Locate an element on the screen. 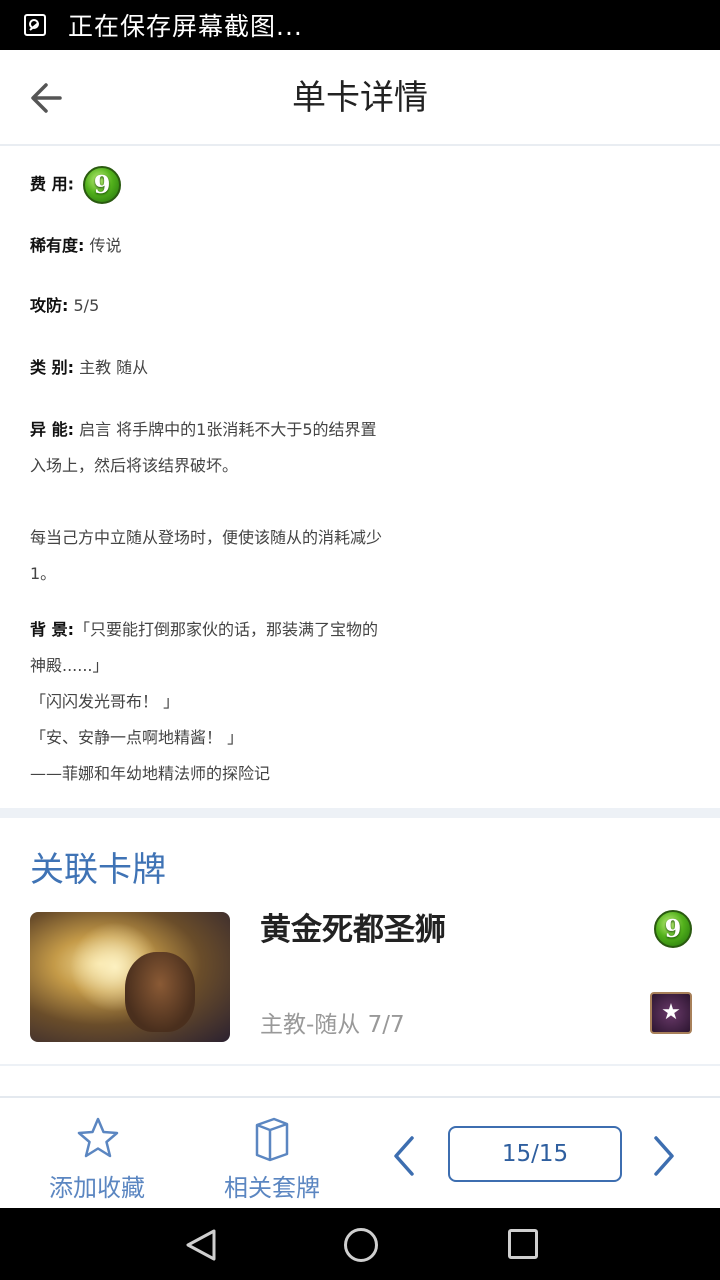 This screenshot has height=1280, width=720. bishop-class-icon: ★ is located at coordinates (671, 1013).